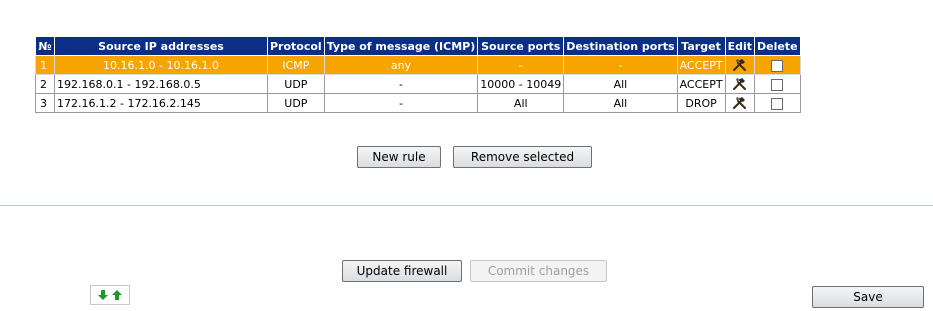 This screenshot has height=311, width=933. I want to click on col-protocol: Protocol, so click(296, 46).